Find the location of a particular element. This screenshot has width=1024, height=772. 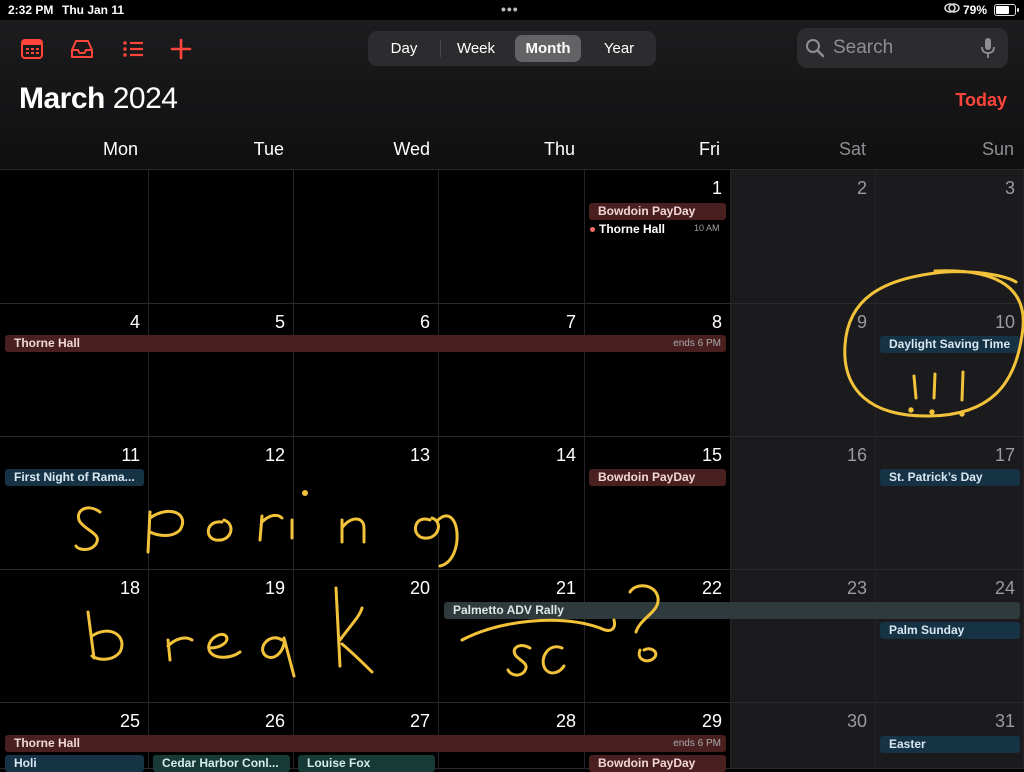

day-number: 6 is located at coordinates (424, 322).